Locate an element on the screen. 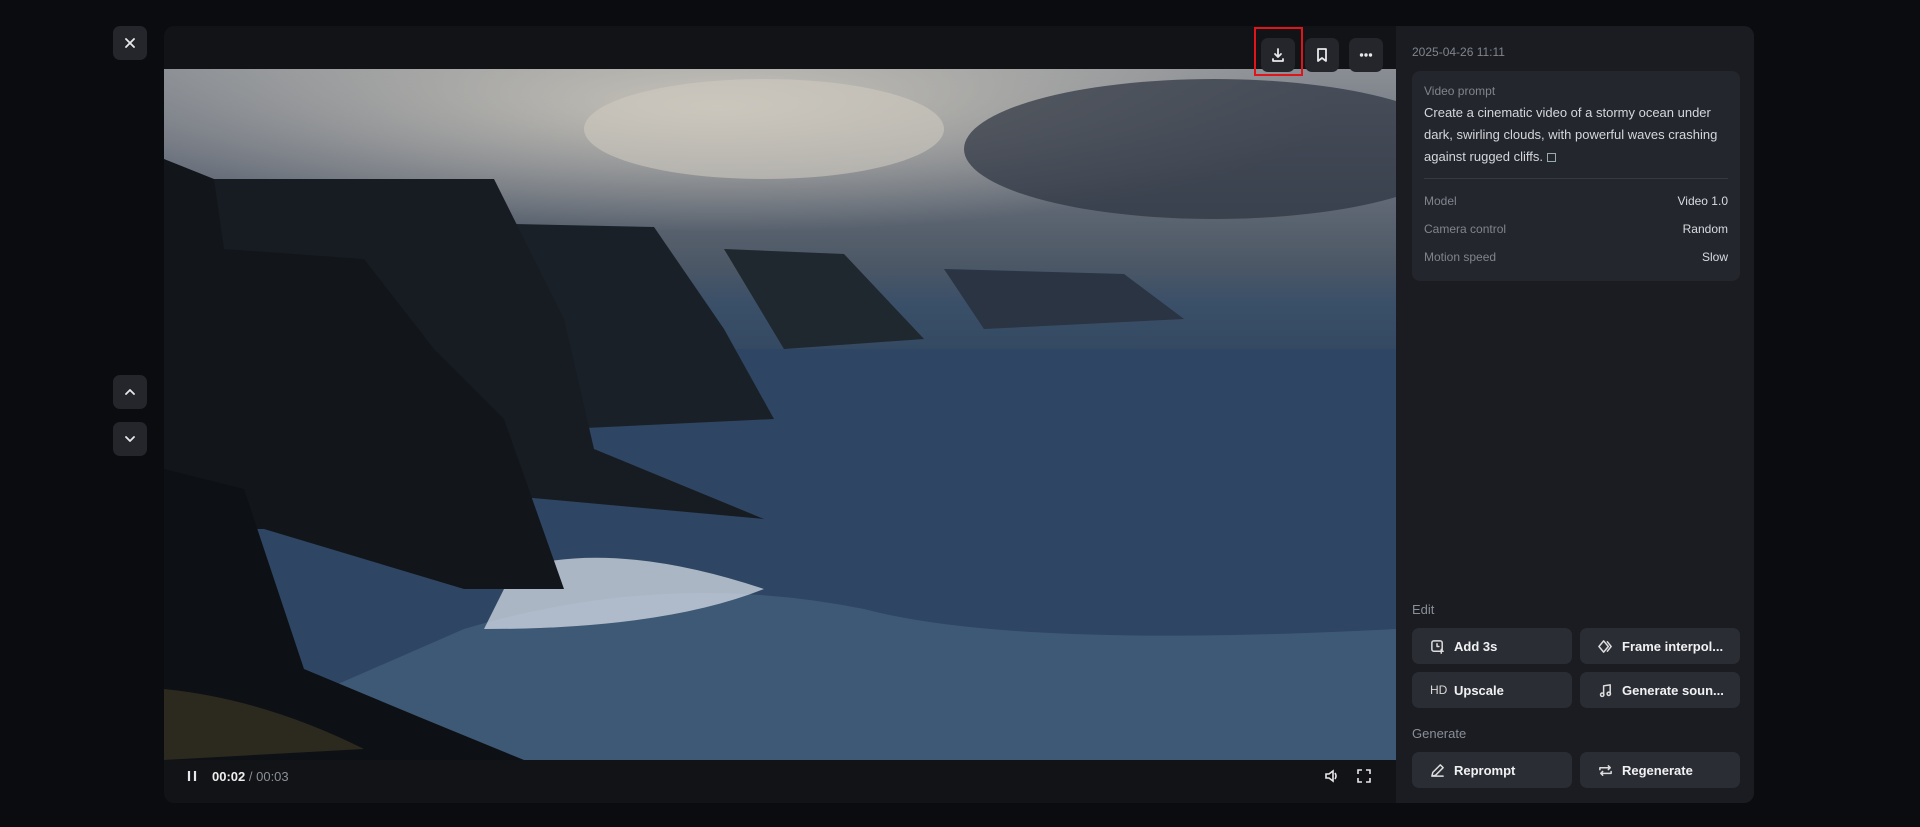 The width and height of the screenshot is (1920, 827). volume-icon is located at coordinates (1331, 776).